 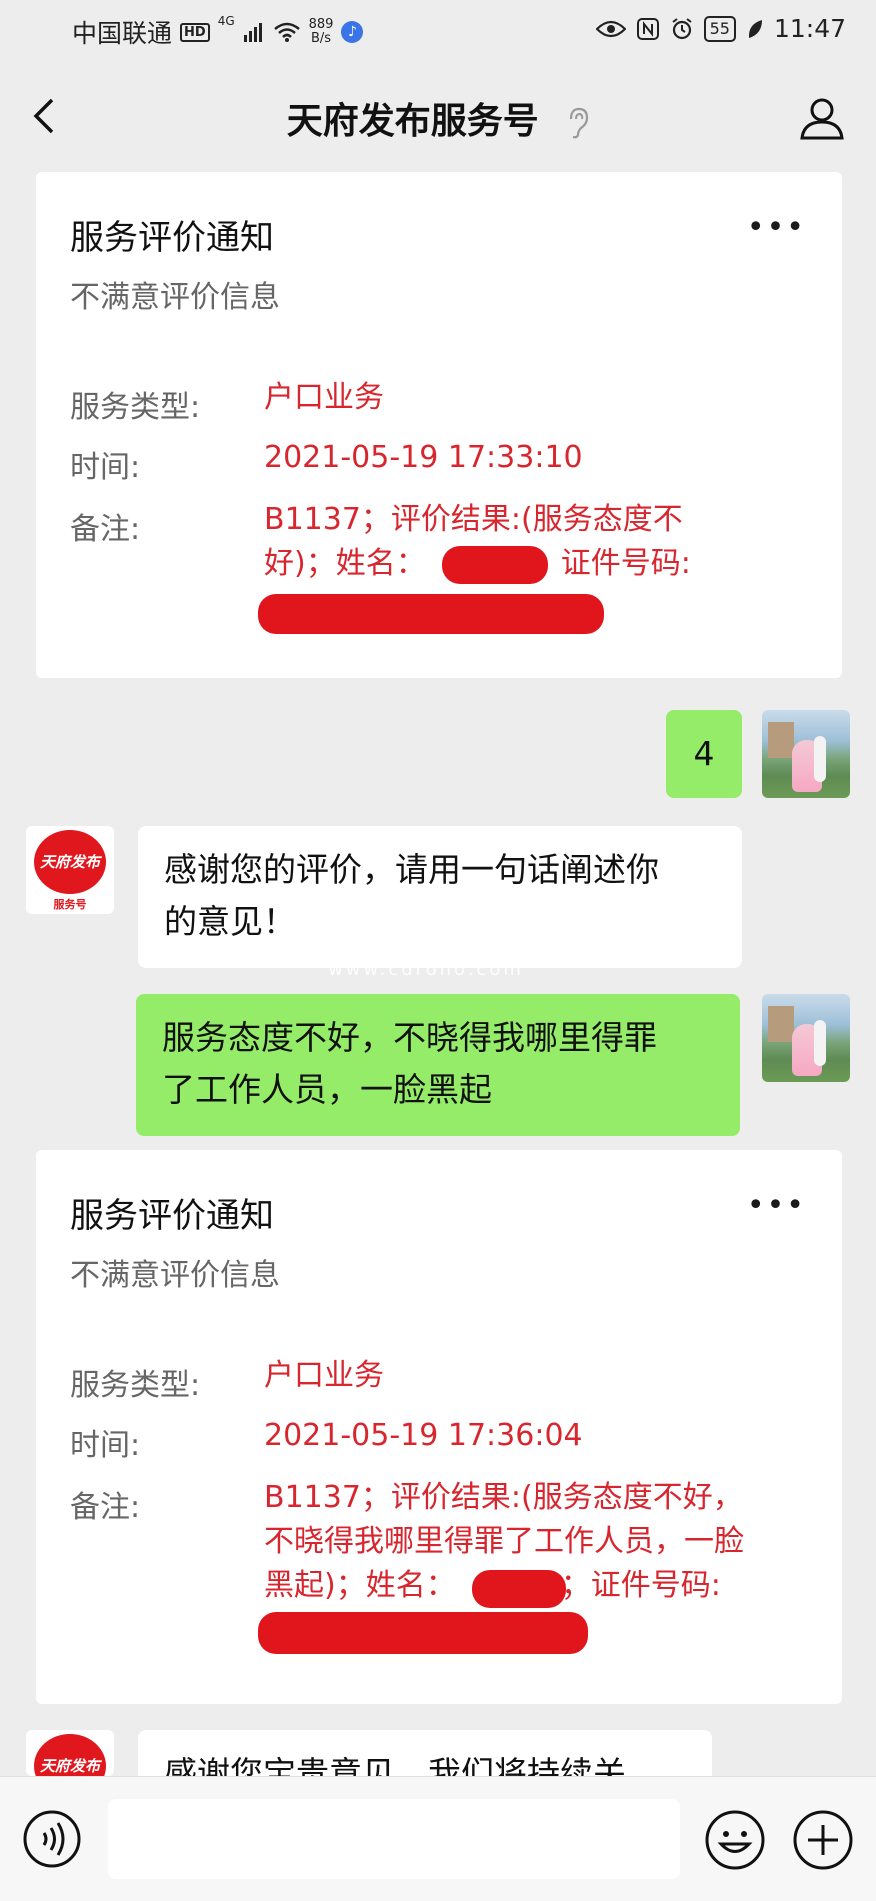 I want to click on signal-icon, so click(x=252, y=32).